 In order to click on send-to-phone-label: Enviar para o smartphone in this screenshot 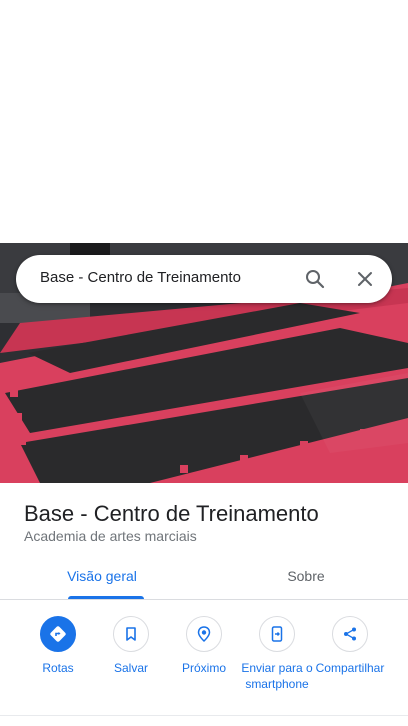, I will do `click(277, 676)`.